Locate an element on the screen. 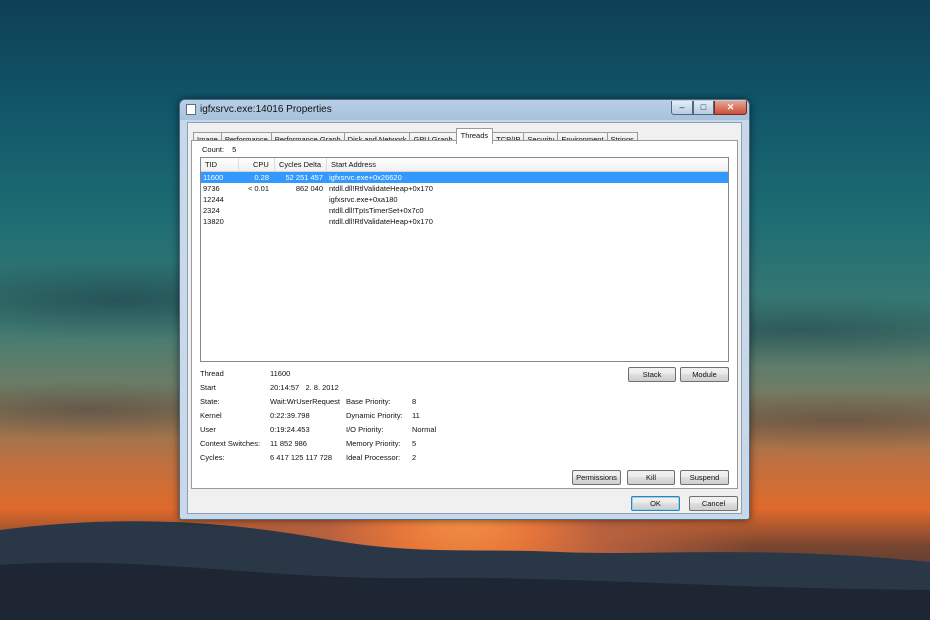 This screenshot has width=930, height=620. cell-tid: 12244 is located at coordinates (213, 199).